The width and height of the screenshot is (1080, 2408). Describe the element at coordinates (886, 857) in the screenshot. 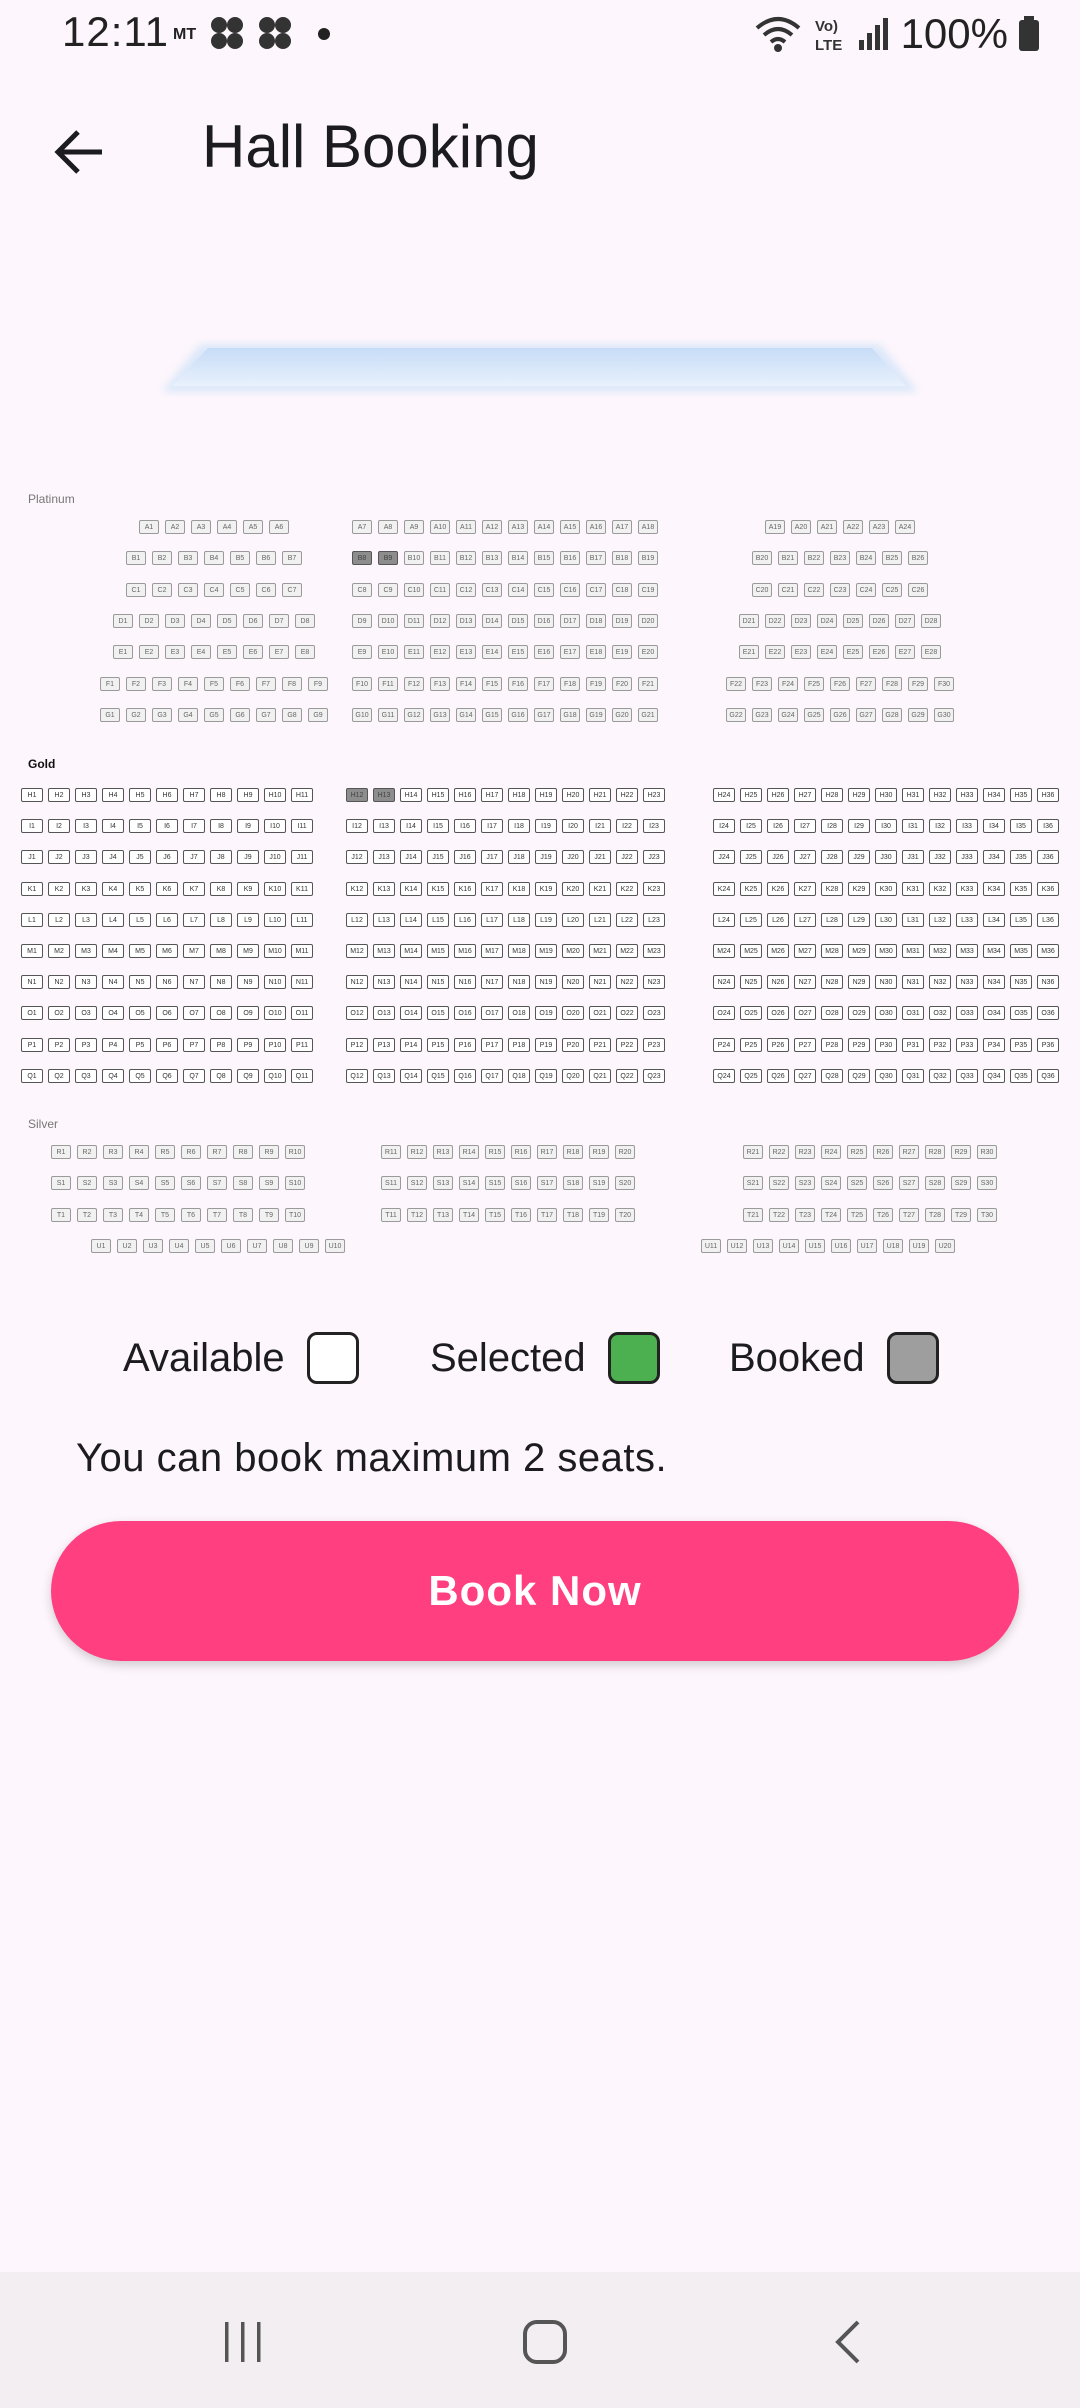

I see `seat-j30: J30` at that location.